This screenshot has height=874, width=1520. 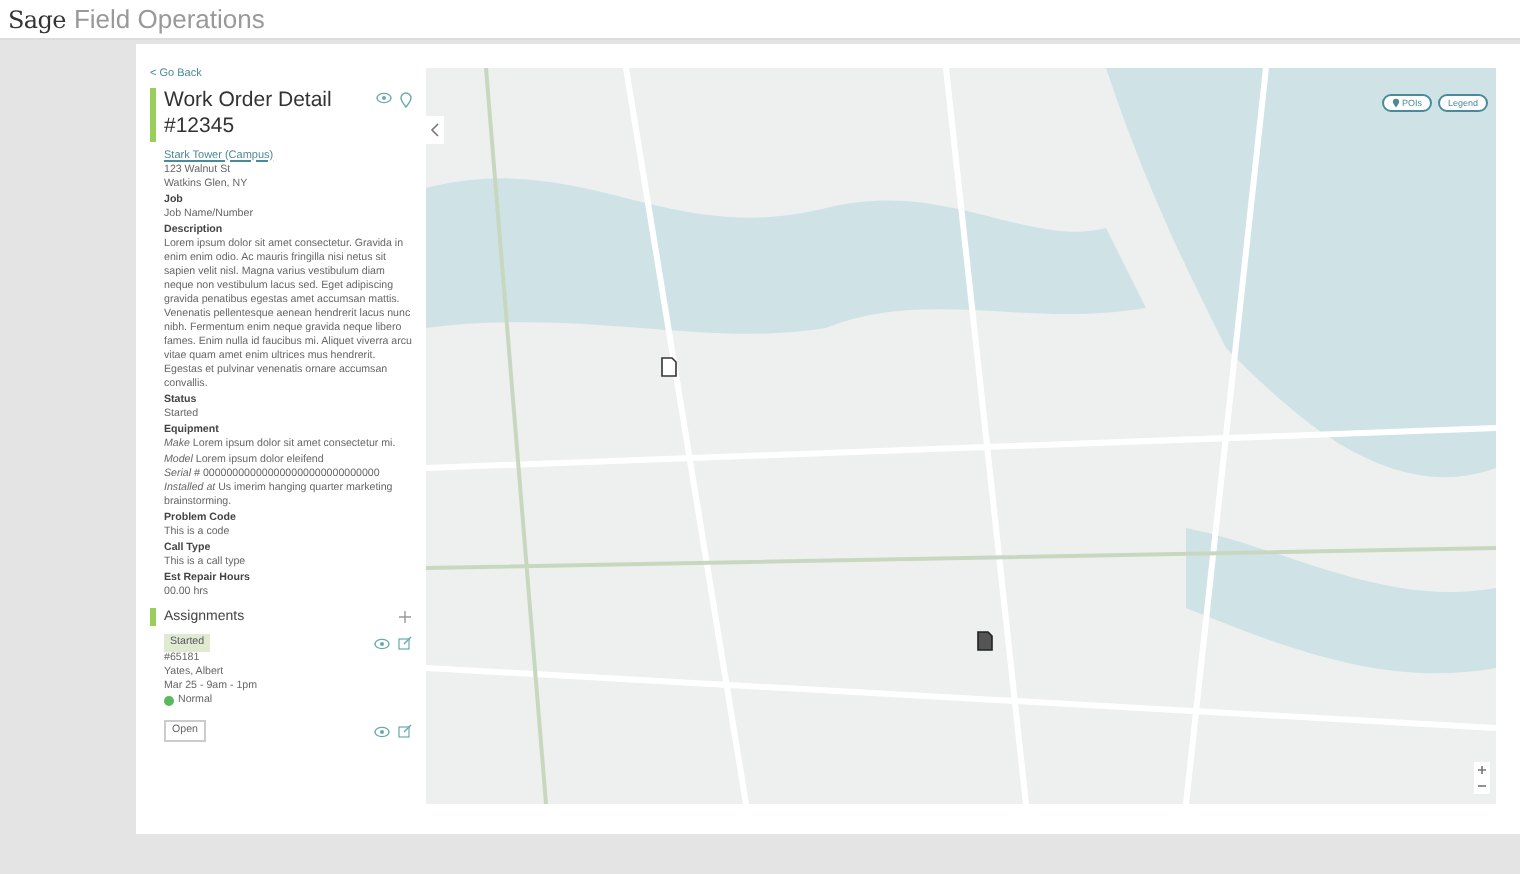 What do you see at coordinates (37, 20) in the screenshot?
I see `logo: Sage` at bounding box center [37, 20].